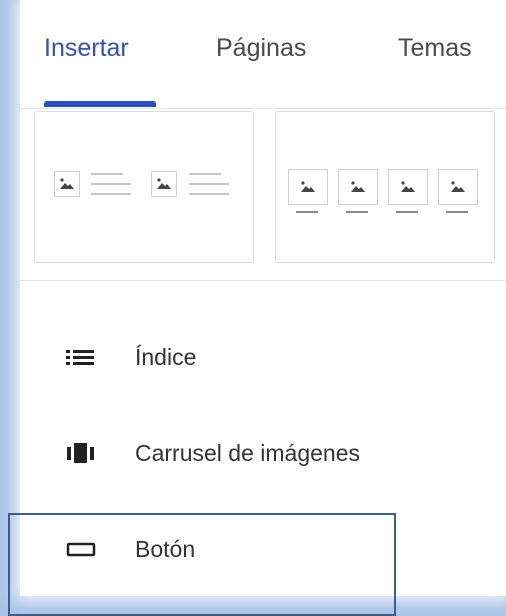 The image size is (506, 616). Describe the element at coordinates (261, 48) in the screenshot. I see `tab-paginas: Páginas` at that location.